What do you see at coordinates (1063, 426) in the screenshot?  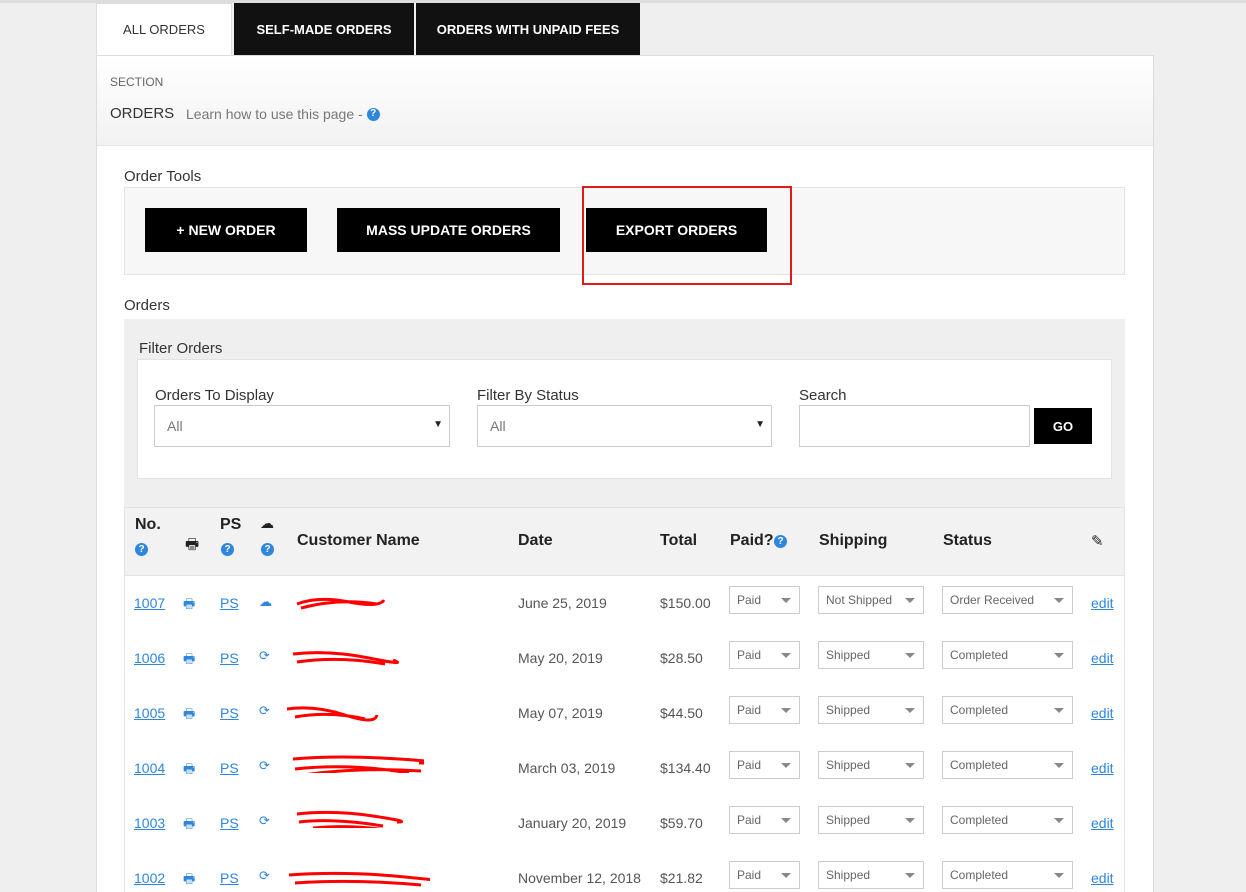 I see `go-button: GO` at bounding box center [1063, 426].